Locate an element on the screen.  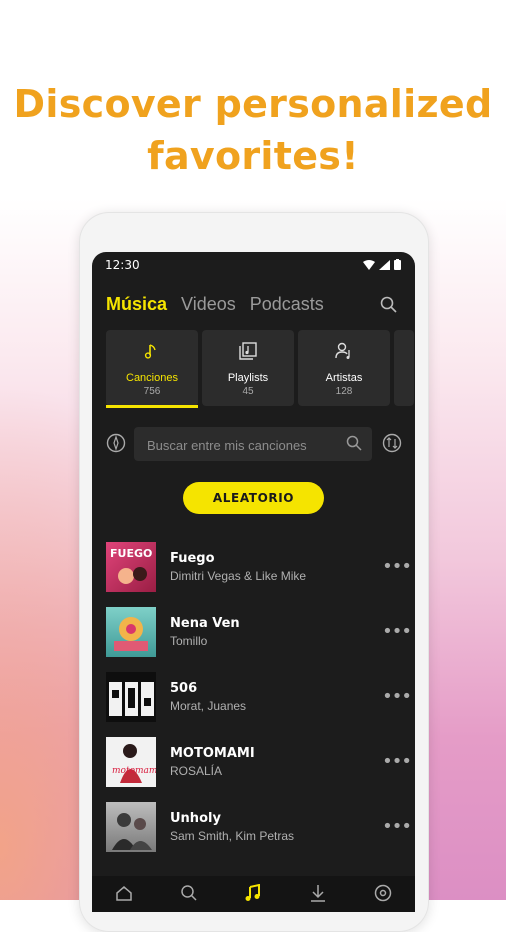
list-item: motomami MOTOMAMI ROSALÍA ••• is located at coordinates (253, 765).